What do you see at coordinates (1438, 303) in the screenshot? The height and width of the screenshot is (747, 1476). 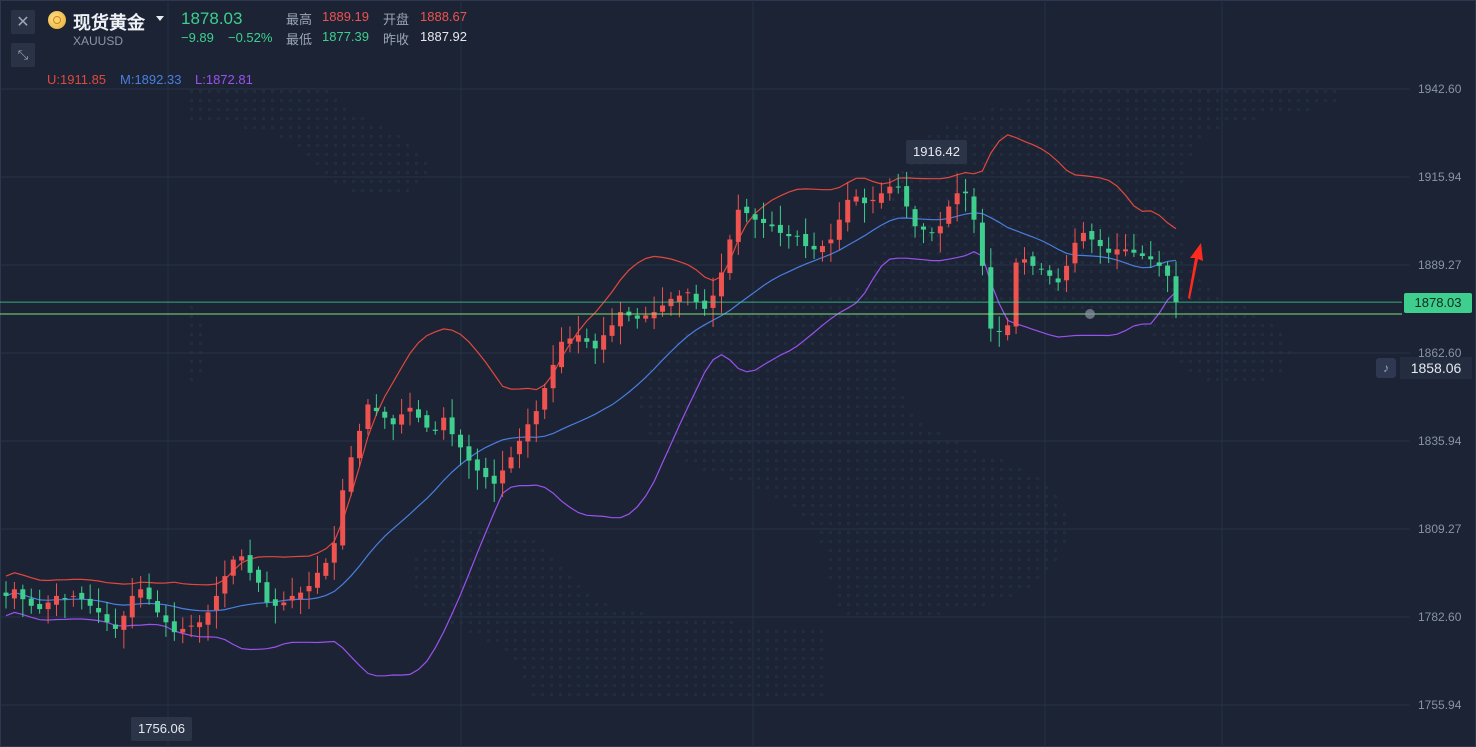 I see `current-price-tag: 1878.03` at bounding box center [1438, 303].